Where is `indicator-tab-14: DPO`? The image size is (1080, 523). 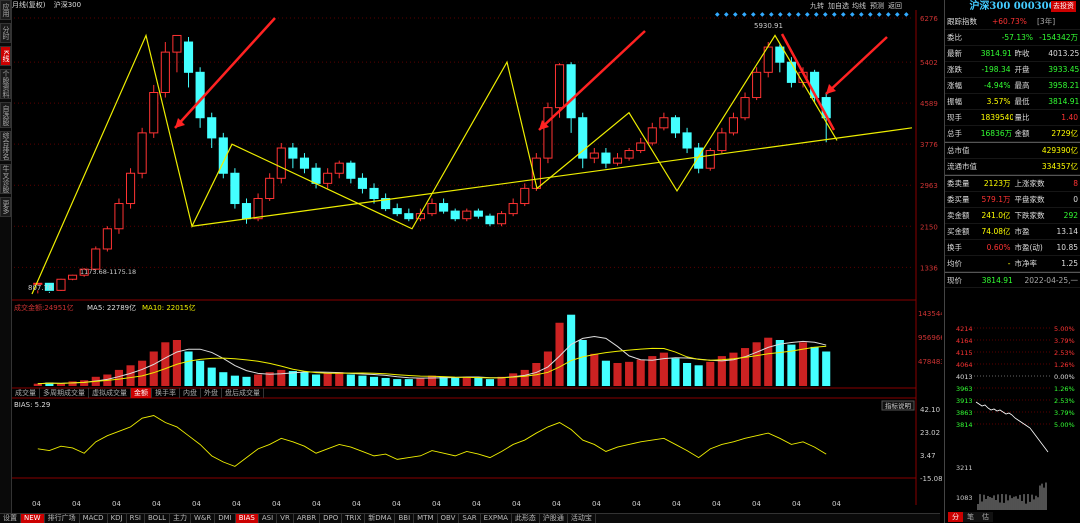
indicator-tab-14: DPO is located at coordinates (331, 518).